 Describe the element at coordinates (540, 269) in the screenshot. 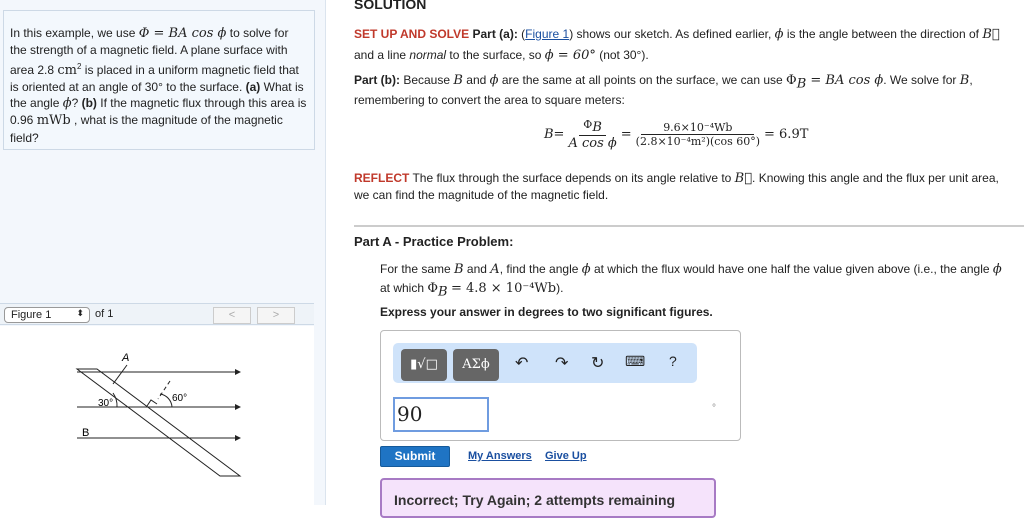

I see `text: , find the angle` at that location.